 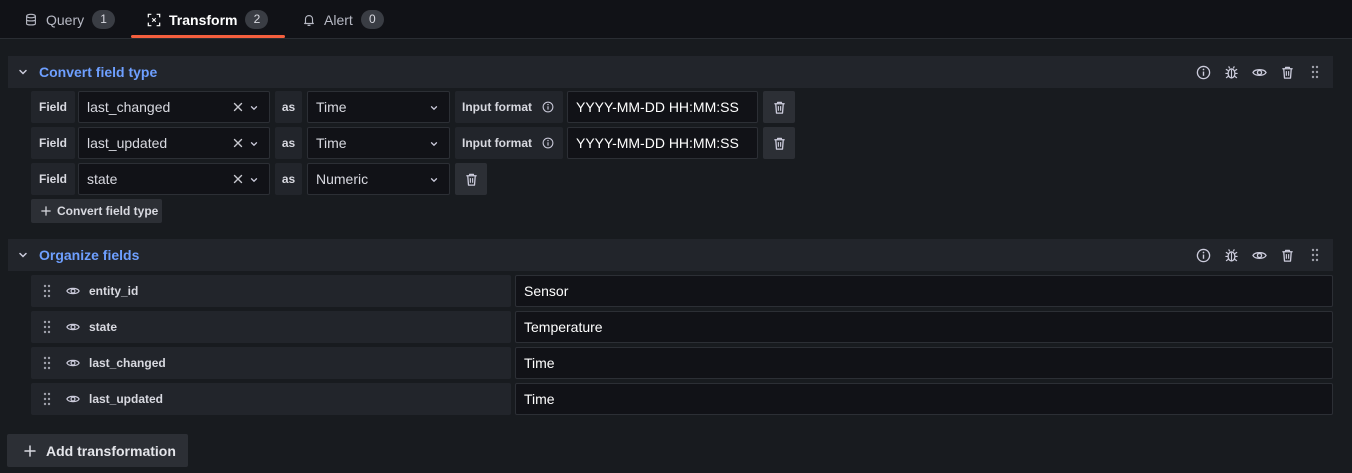 I want to click on tab-alert: Alert 0, so click(x=343, y=19).